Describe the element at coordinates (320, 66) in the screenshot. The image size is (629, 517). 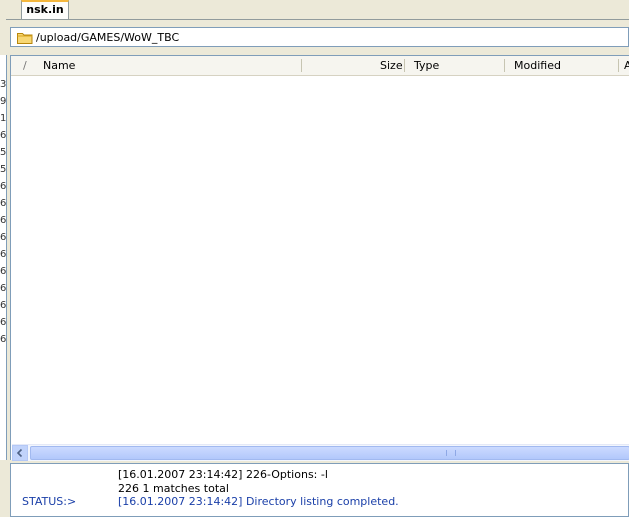
I see `list-header: / Name Size Type Modified A` at that location.